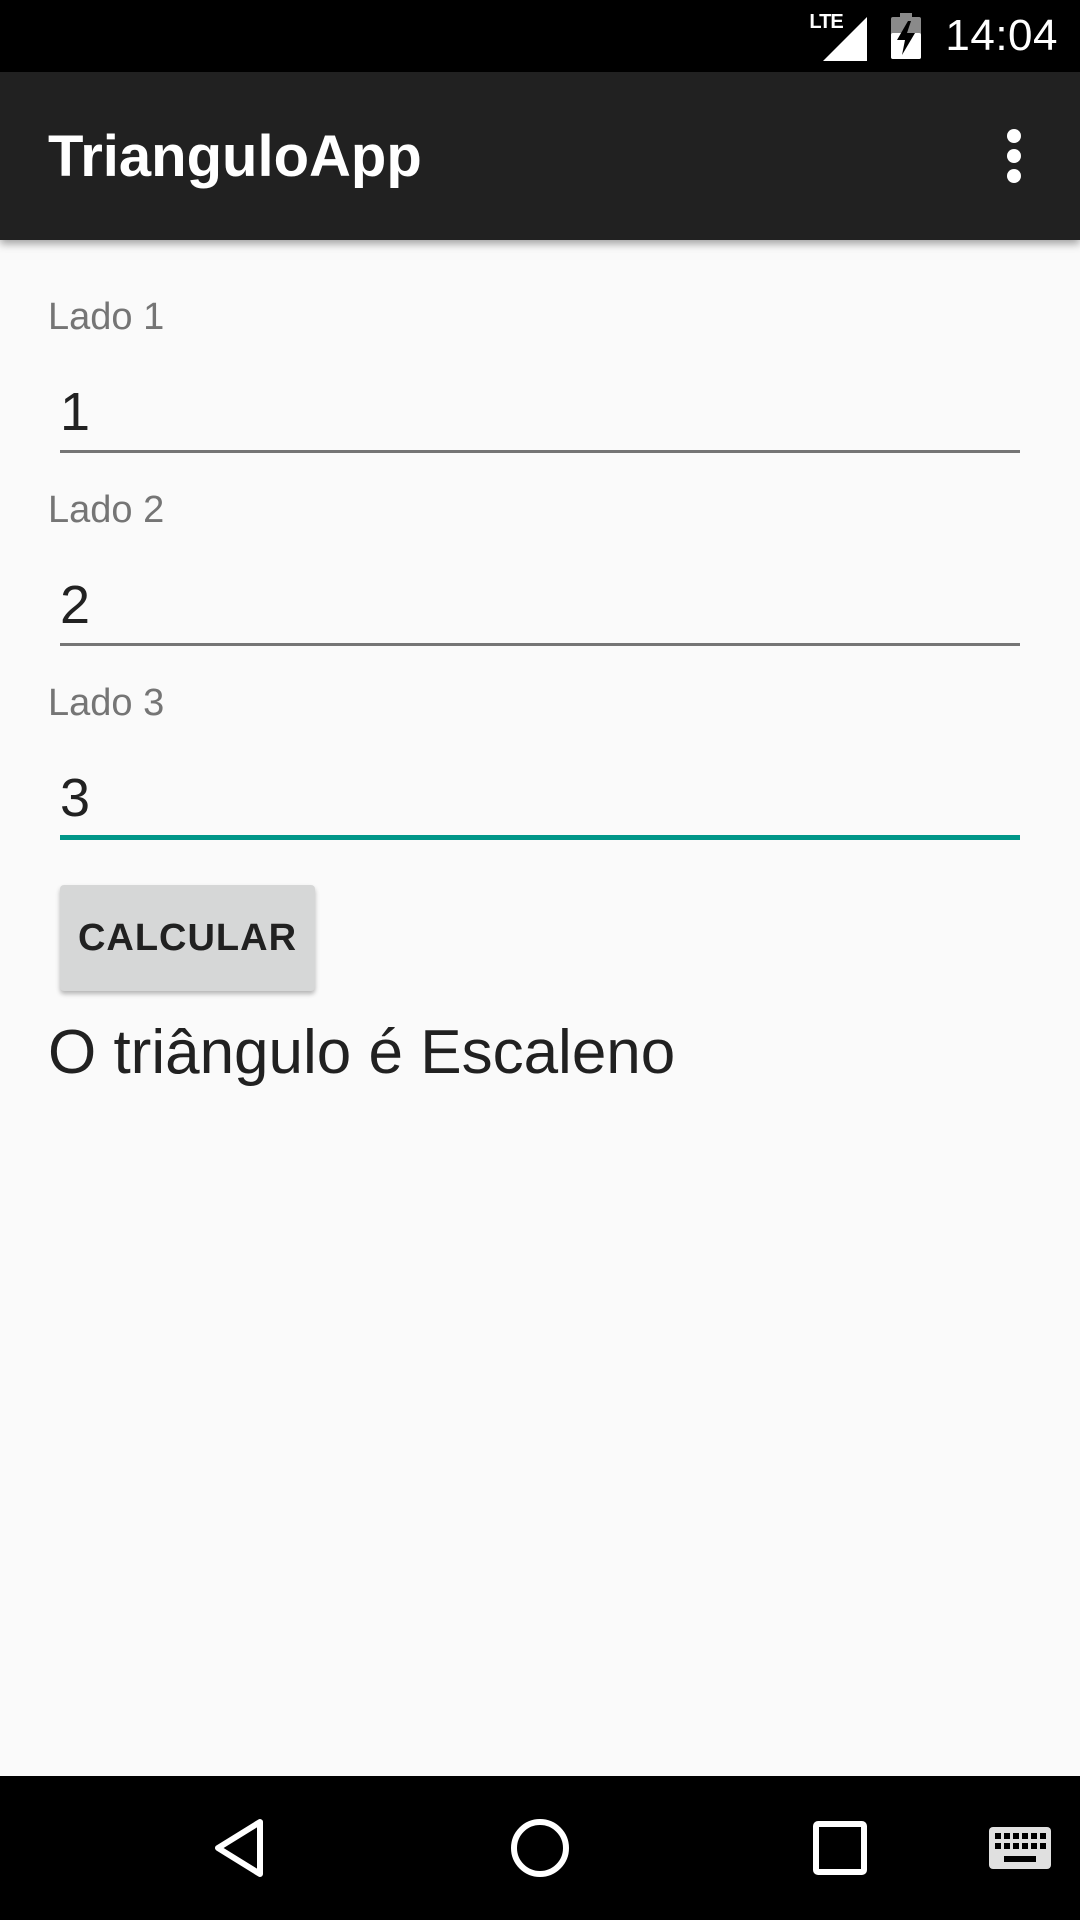  I want to click on more-options-button, so click(1014, 156).